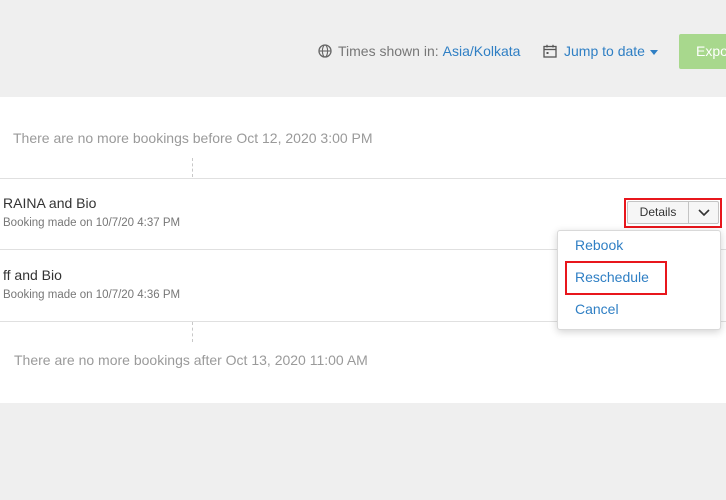 The height and width of the screenshot is (500, 726). What do you see at coordinates (49, 203) in the screenshot?
I see `booking-title: RAINA and Bio` at bounding box center [49, 203].